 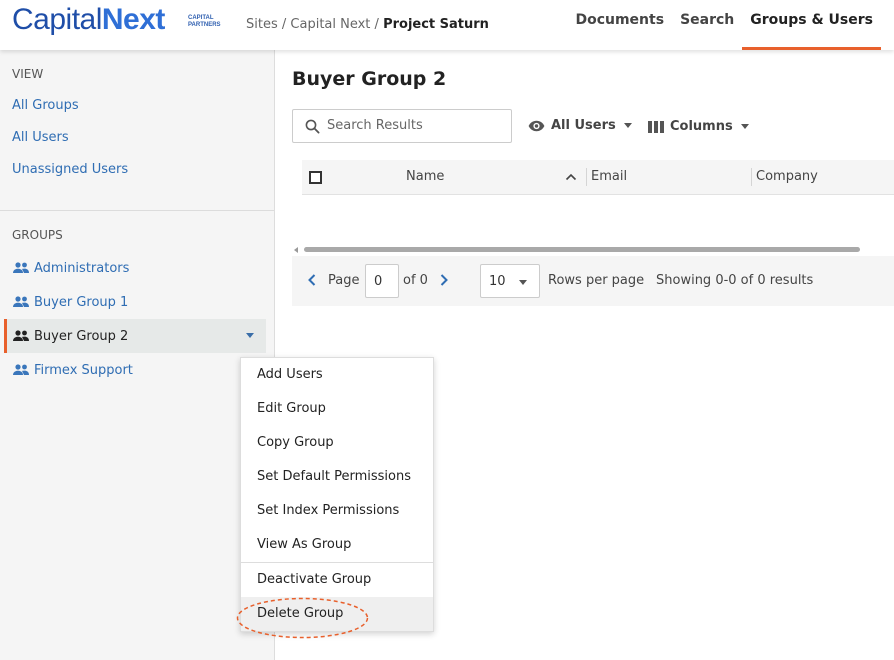 What do you see at coordinates (337, 545) in the screenshot?
I see `menu-item-view-as-group: View As Group` at bounding box center [337, 545].